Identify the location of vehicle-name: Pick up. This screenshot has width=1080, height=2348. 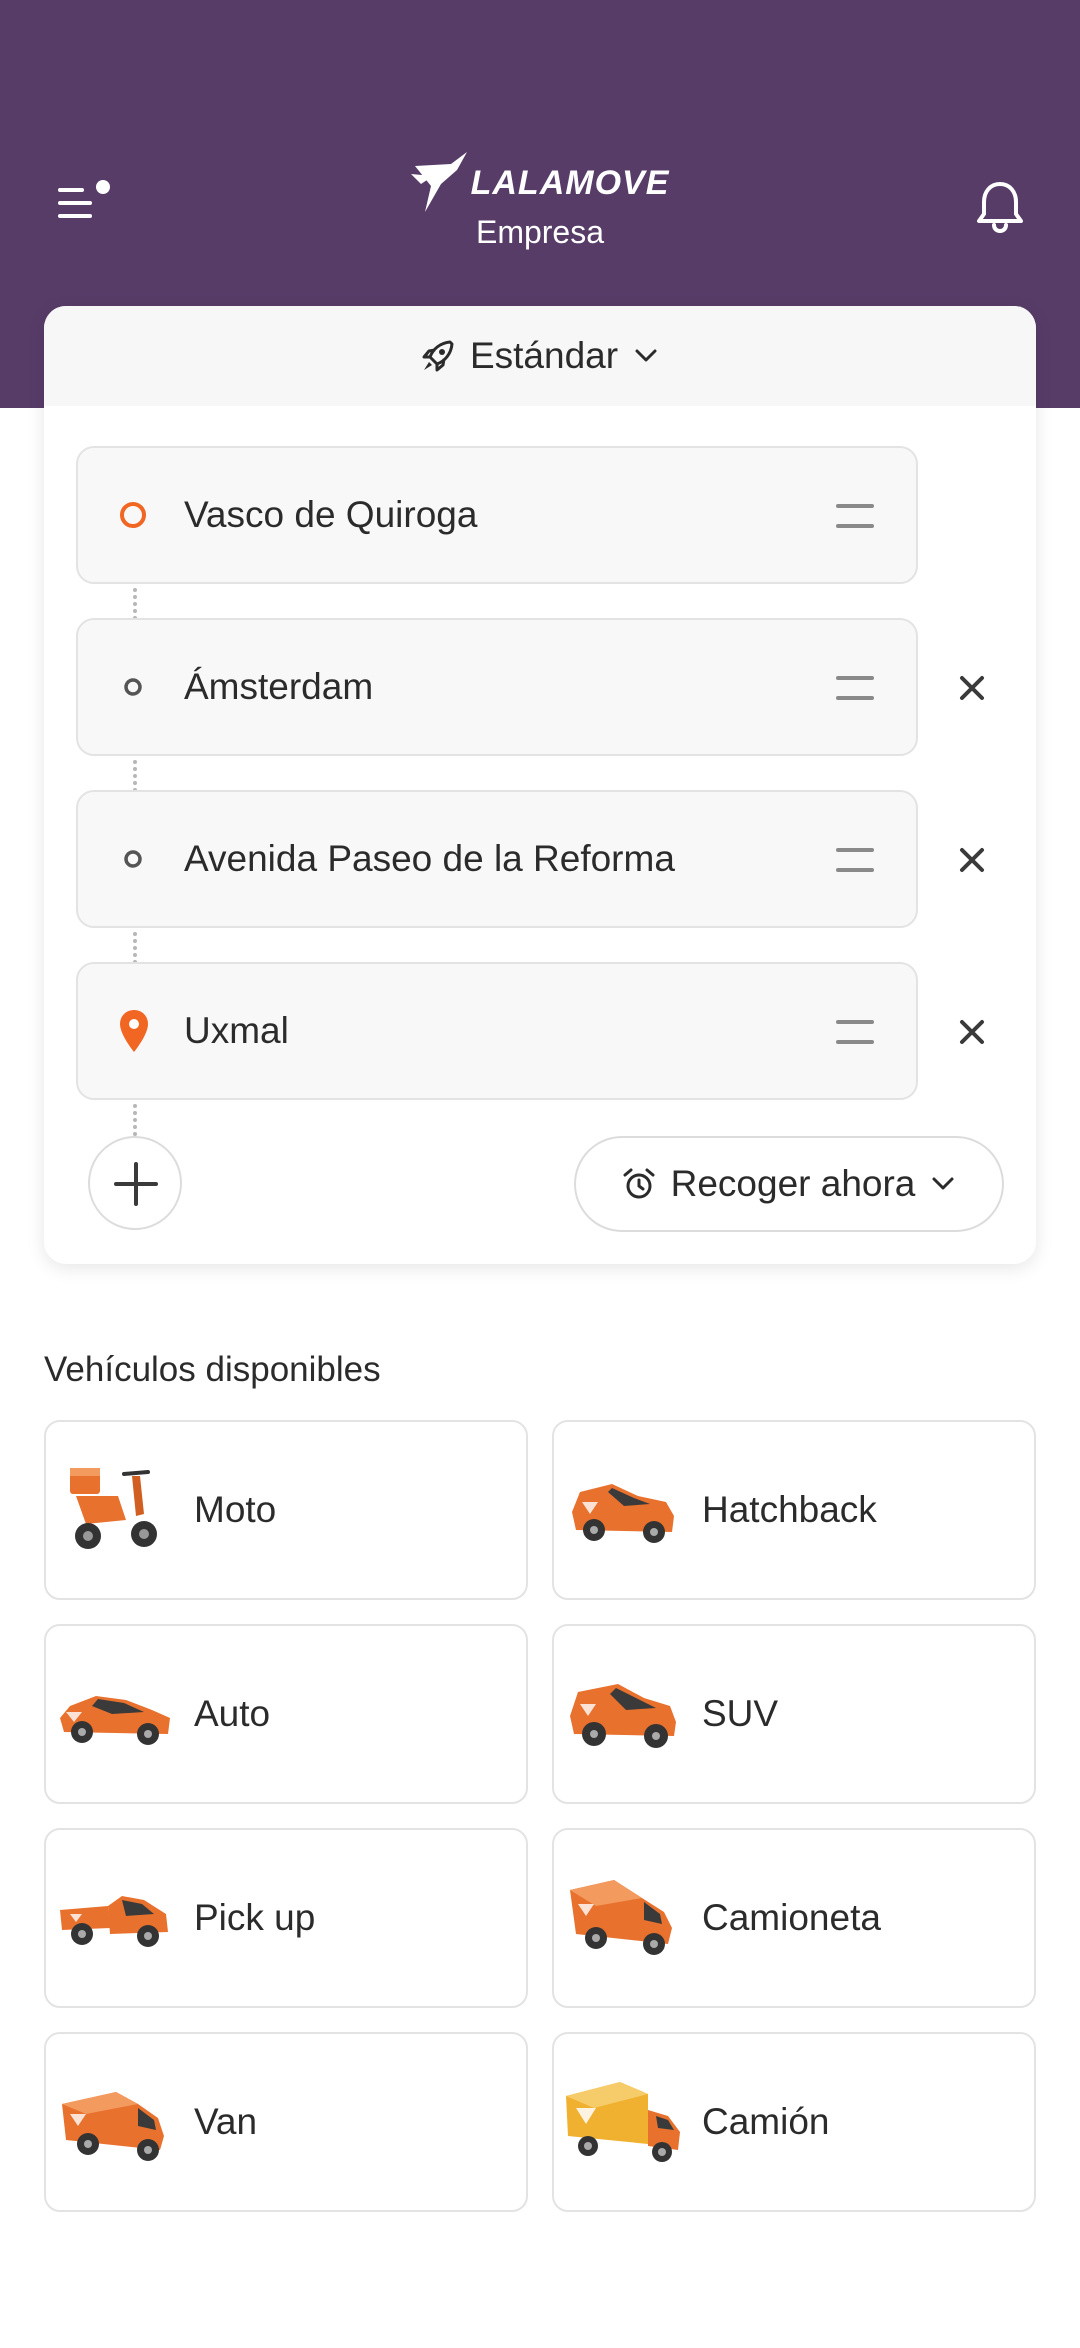
(255, 1917).